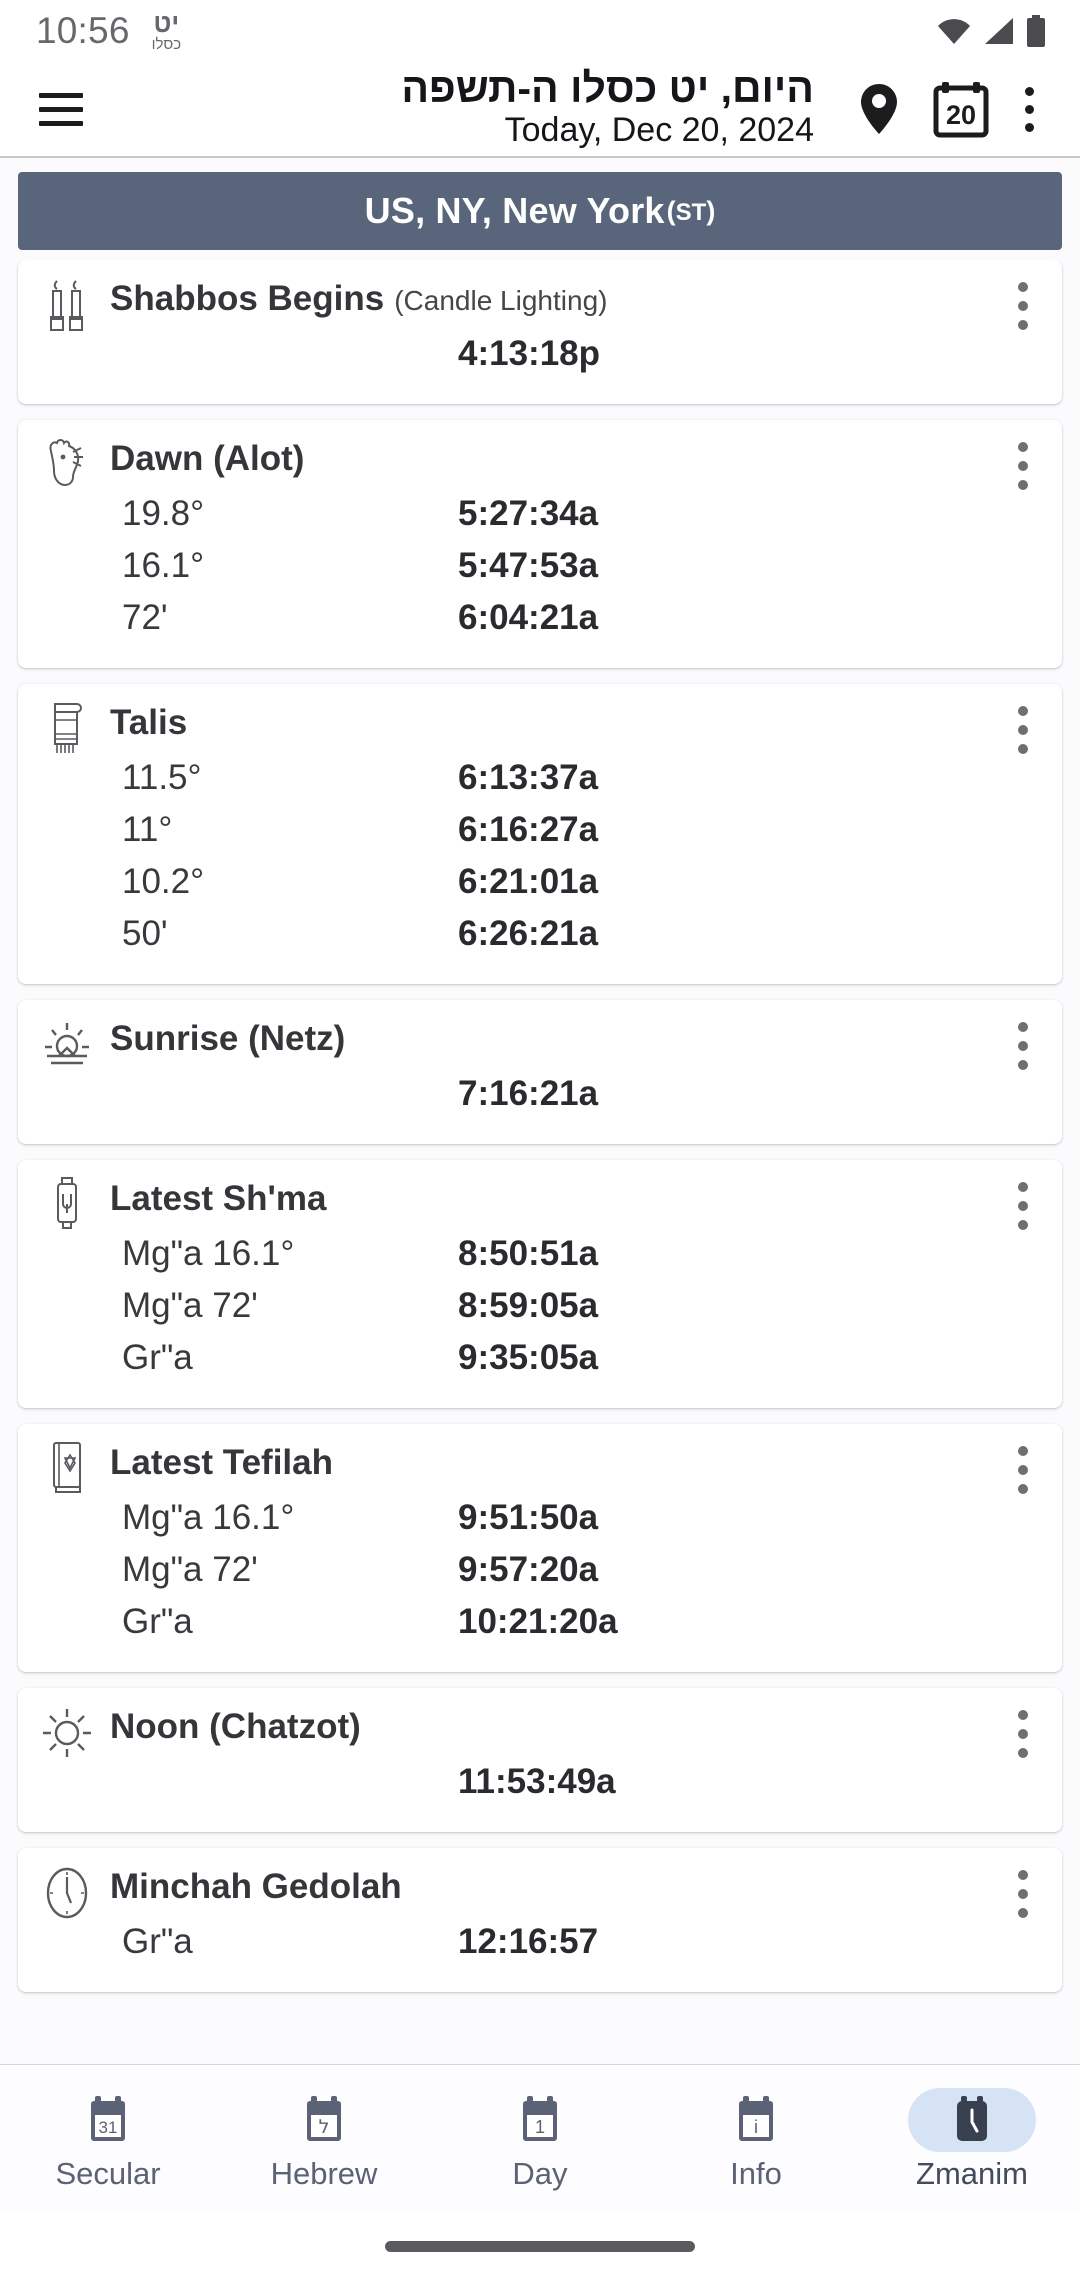  Describe the element at coordinates (67, 465) in the screenshot. I see `rooster-icon` at that location.